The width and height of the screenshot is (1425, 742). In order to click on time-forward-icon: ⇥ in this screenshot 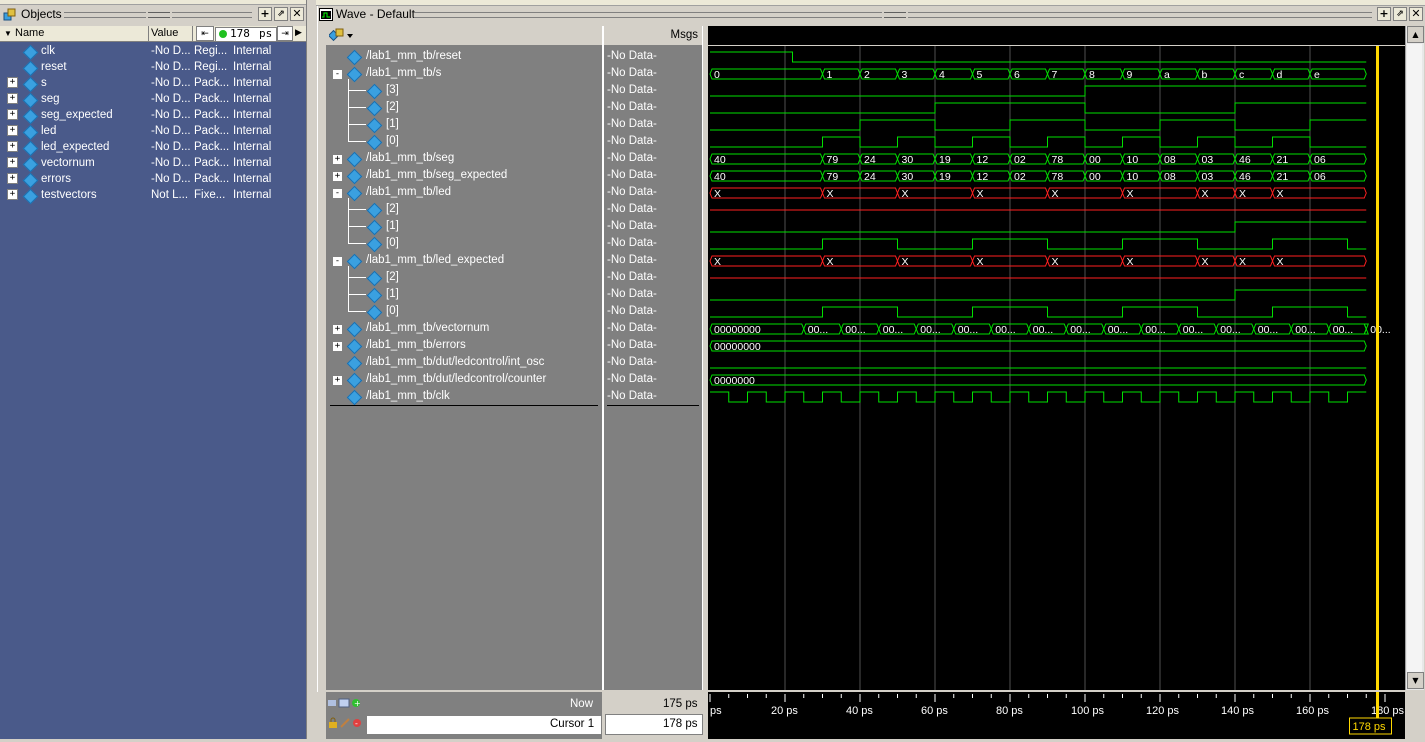, I will do `click(285, 33)`.